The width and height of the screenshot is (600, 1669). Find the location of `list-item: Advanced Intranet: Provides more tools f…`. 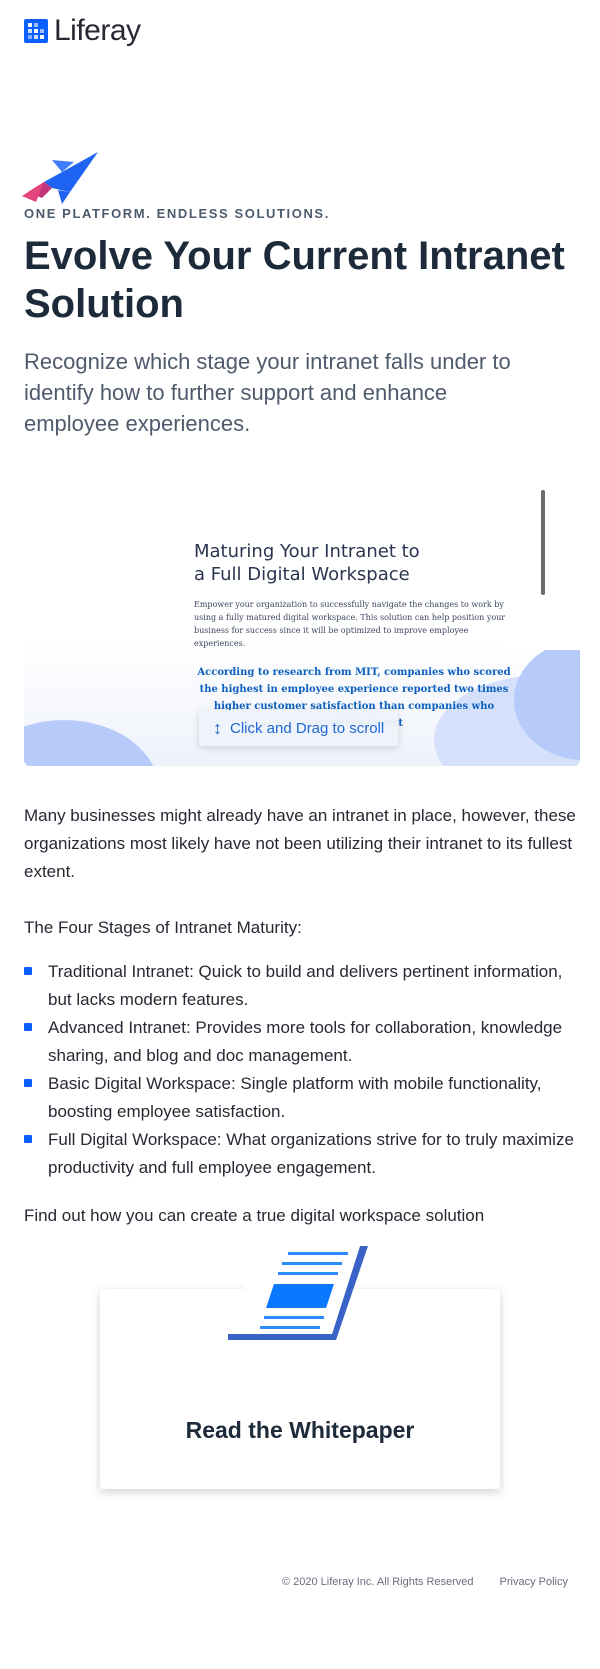

list-item: Advanced Intranet: Provides more tools f… is located at coordinates (304, 1042).